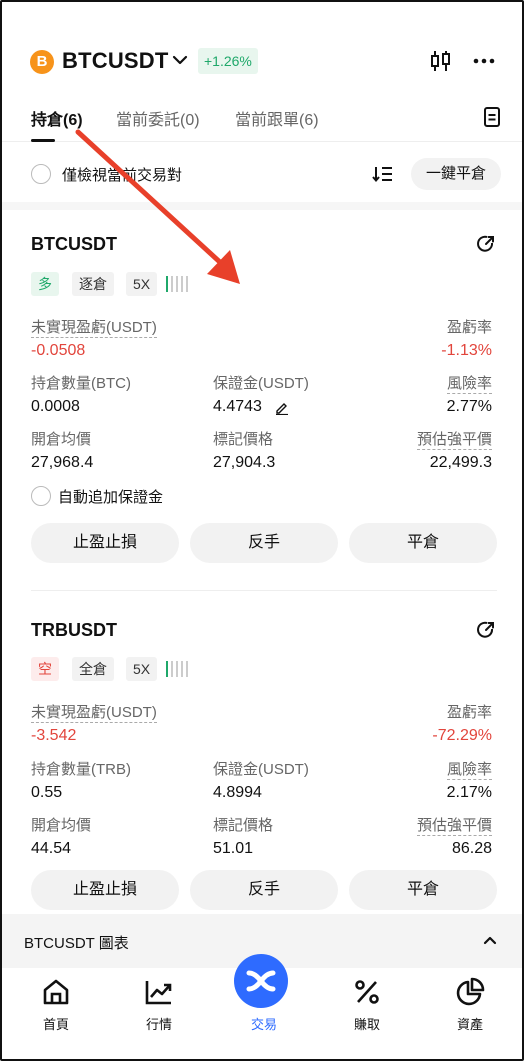 This screenshot has width=524, height=1061. What do you see at coordinates (158, 1024) in the screenshot?
I see `nav-label: 行情` at bounding box center [158, 1024].